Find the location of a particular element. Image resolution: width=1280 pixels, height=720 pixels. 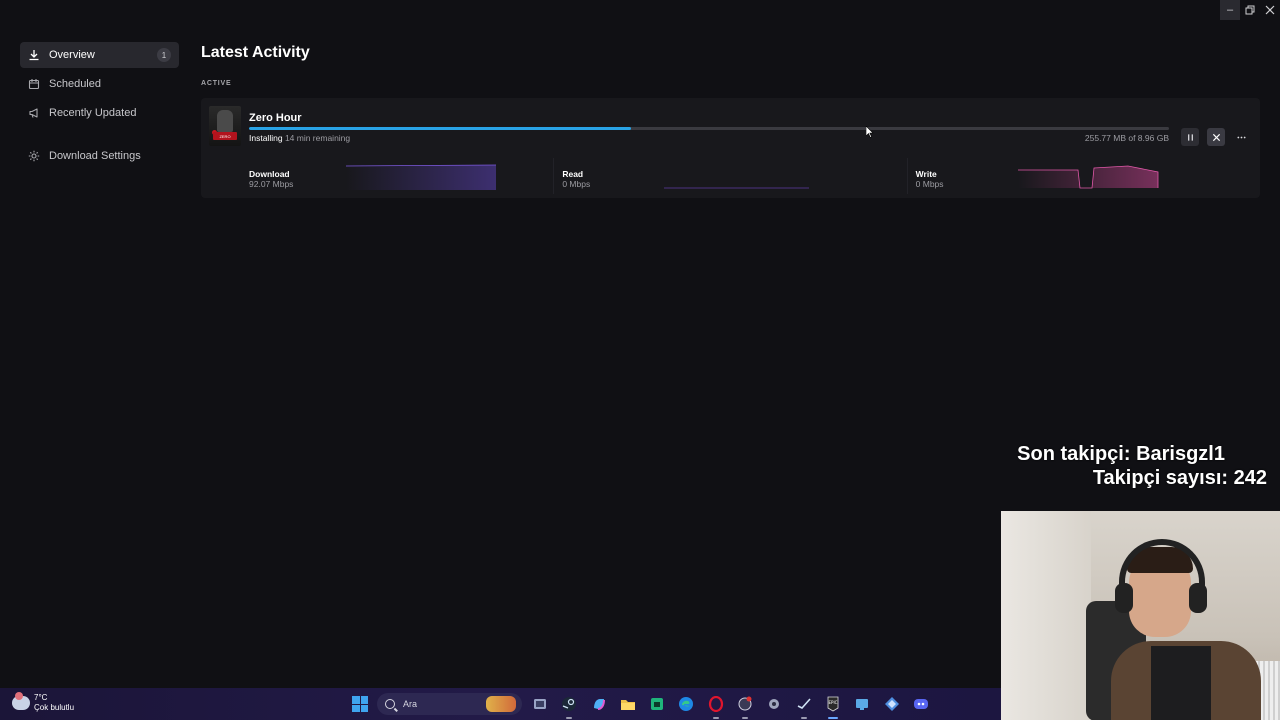

pause-button is located at coordinates (1190, 137).